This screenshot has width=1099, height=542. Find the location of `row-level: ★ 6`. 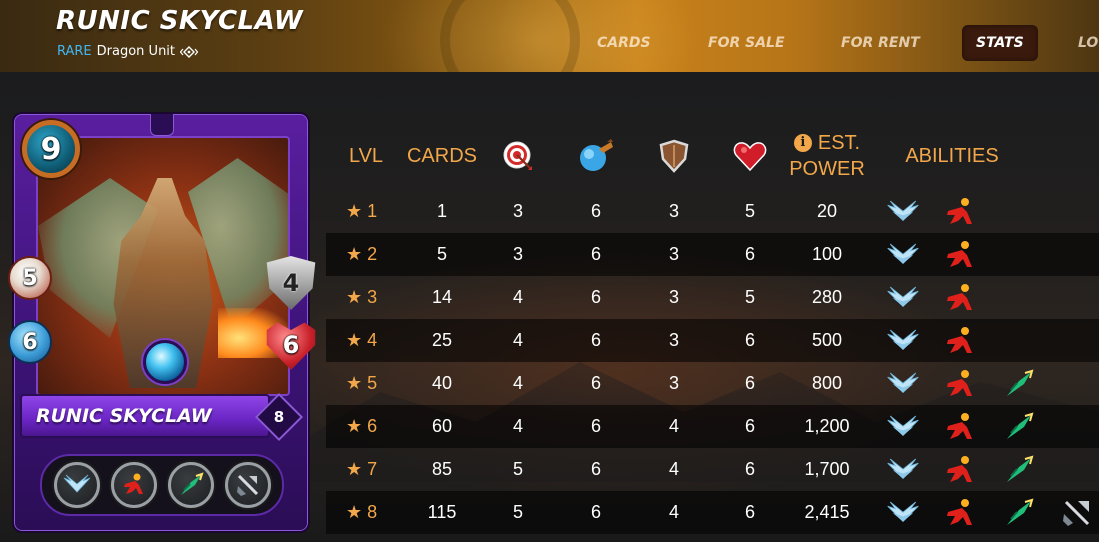

row-level: ★ 6 is located at coordinates (371, 426).